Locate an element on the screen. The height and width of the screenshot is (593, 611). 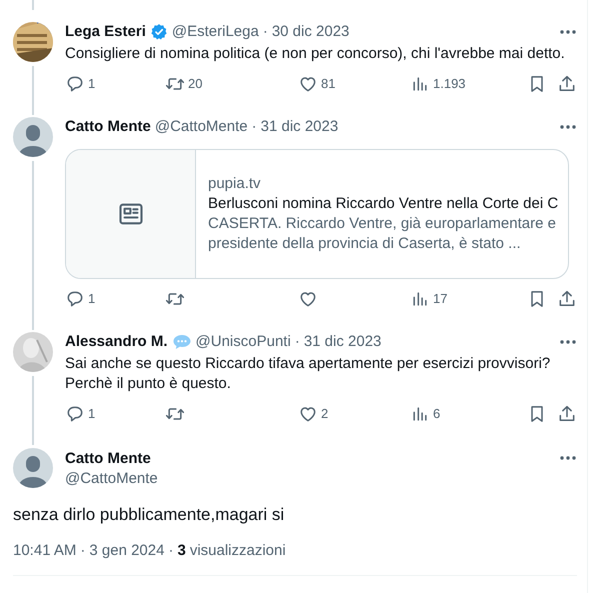
post-text: Consigliere di nomina politica (e non per concorso), chi l'avrebbe mai detto. is located at coordinates (315, 54).